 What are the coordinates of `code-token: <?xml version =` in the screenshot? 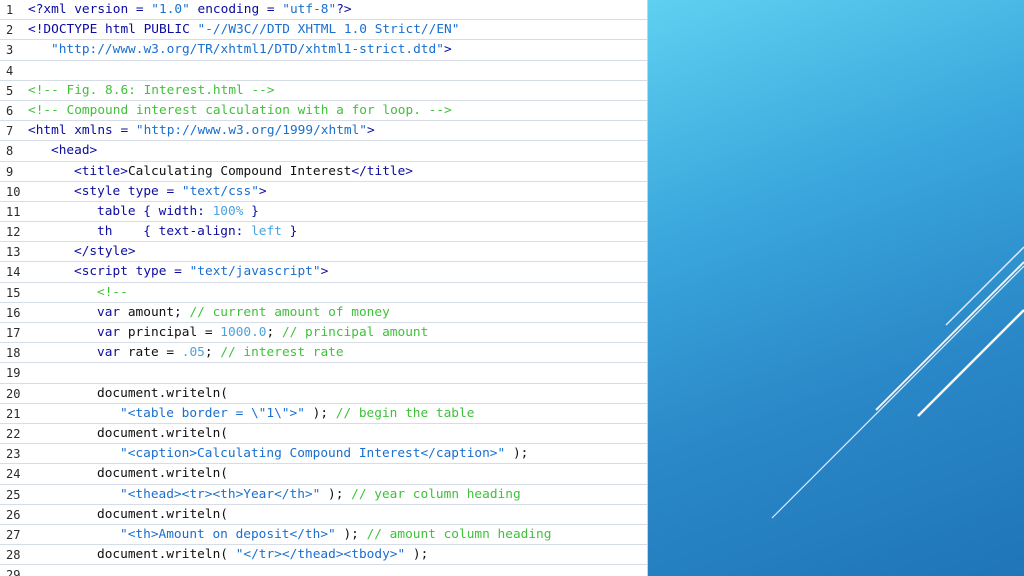 It's located at (90, 9).